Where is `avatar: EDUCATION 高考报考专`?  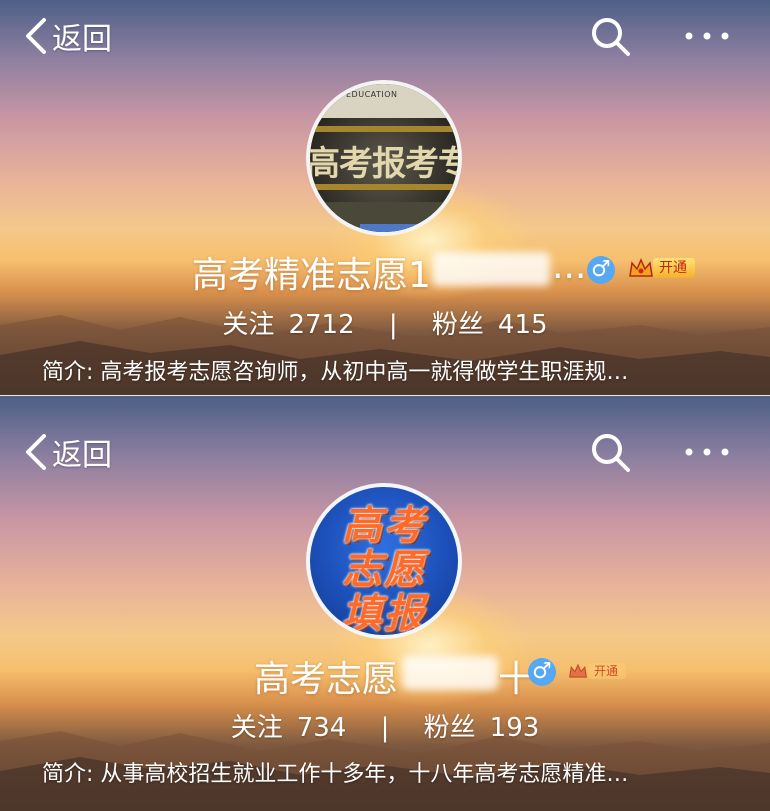 avatar: EDUCATION 高考报考专 is located at coordinates (384, 158).